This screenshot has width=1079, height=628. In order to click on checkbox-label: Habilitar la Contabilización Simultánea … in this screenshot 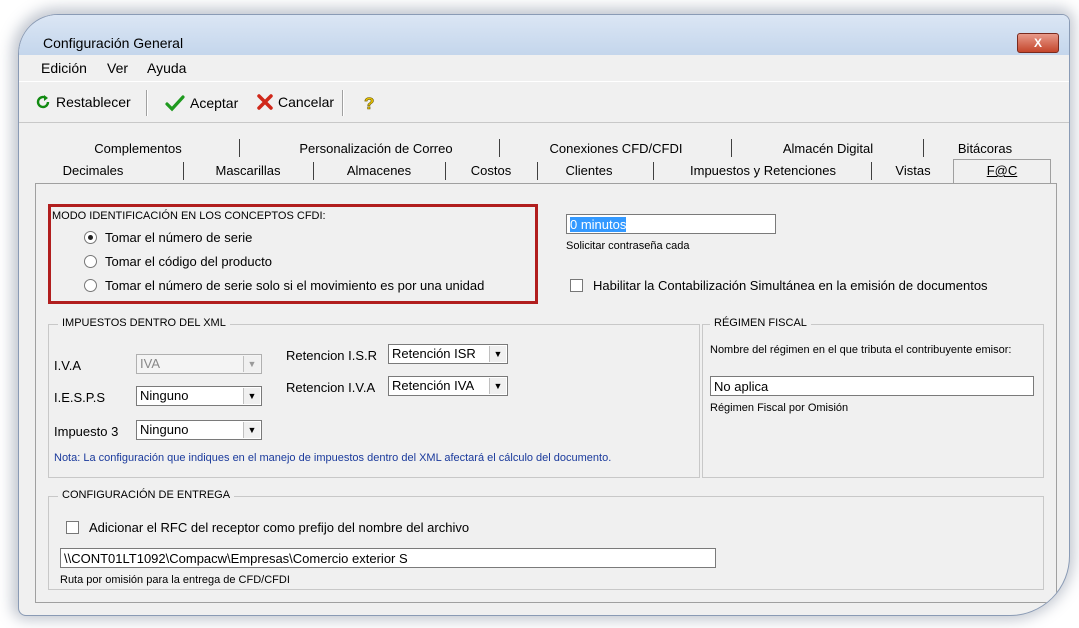, I will do `click(790, 285)`.